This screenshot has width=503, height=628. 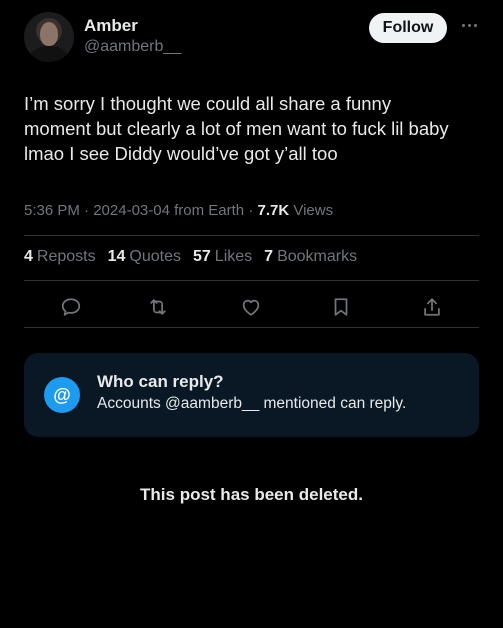 What do you see at coordinates (222, 257) in the screenshot?
I see `likes-stat: 57 Likes` at bounding box center [222, 257].